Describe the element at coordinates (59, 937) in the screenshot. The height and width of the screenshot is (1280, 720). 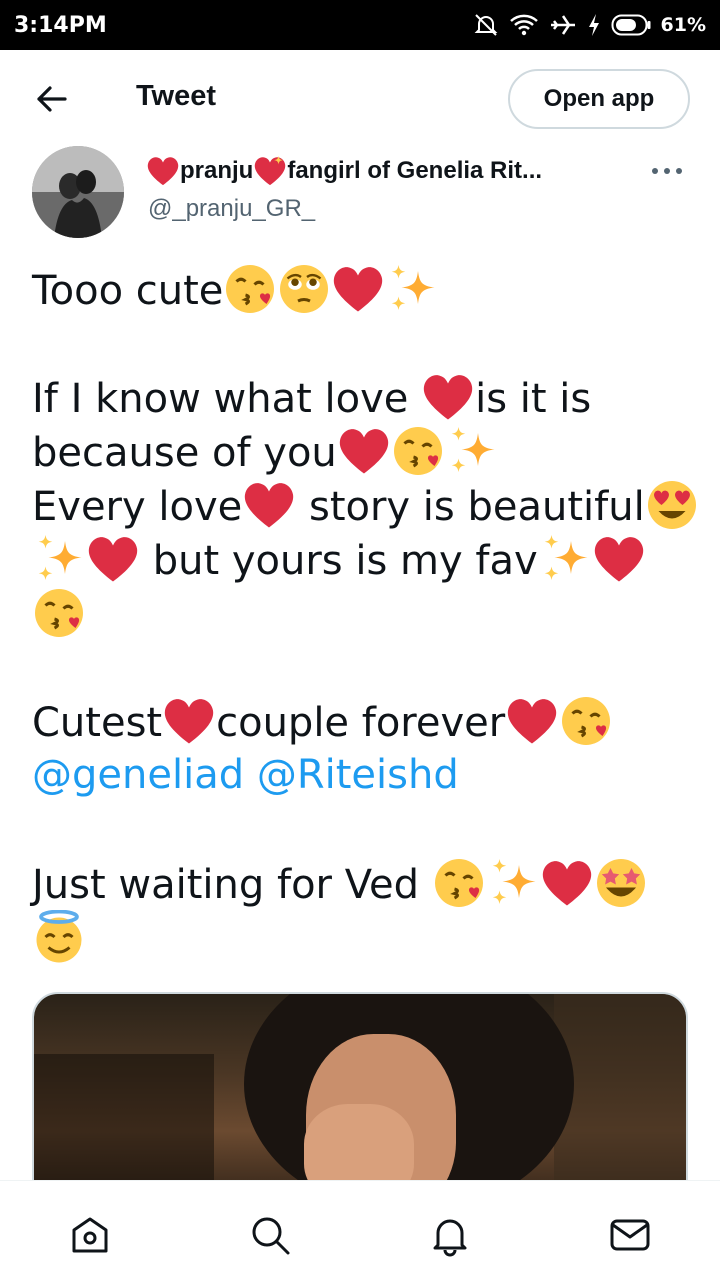
I see `smiling-halo-emoji` at that location.